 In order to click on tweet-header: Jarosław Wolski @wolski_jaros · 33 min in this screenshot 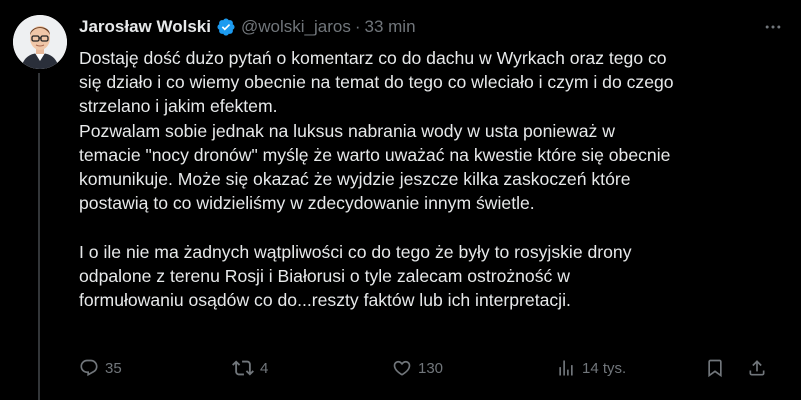, I will do `click(247, 27)`.